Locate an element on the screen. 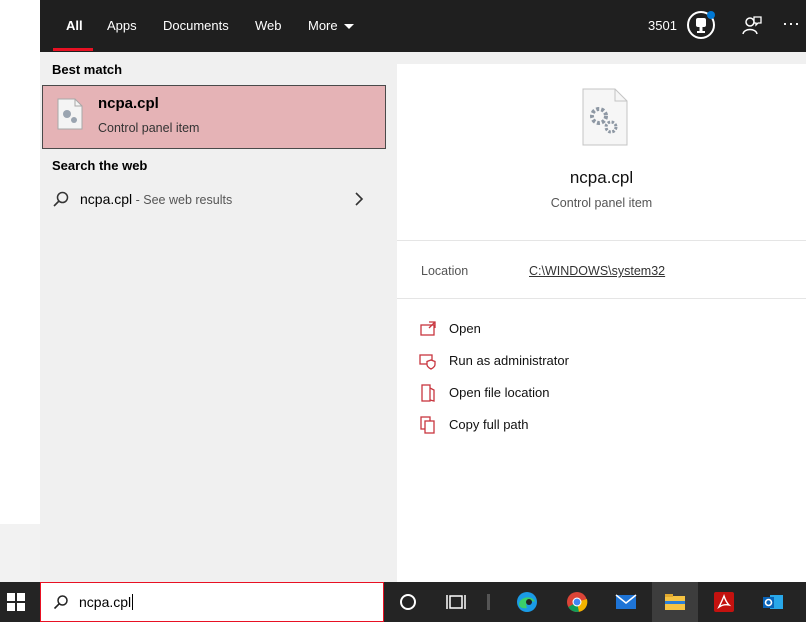 The image size is (806, 622). edge-icon is located at coordinates (527, 602).